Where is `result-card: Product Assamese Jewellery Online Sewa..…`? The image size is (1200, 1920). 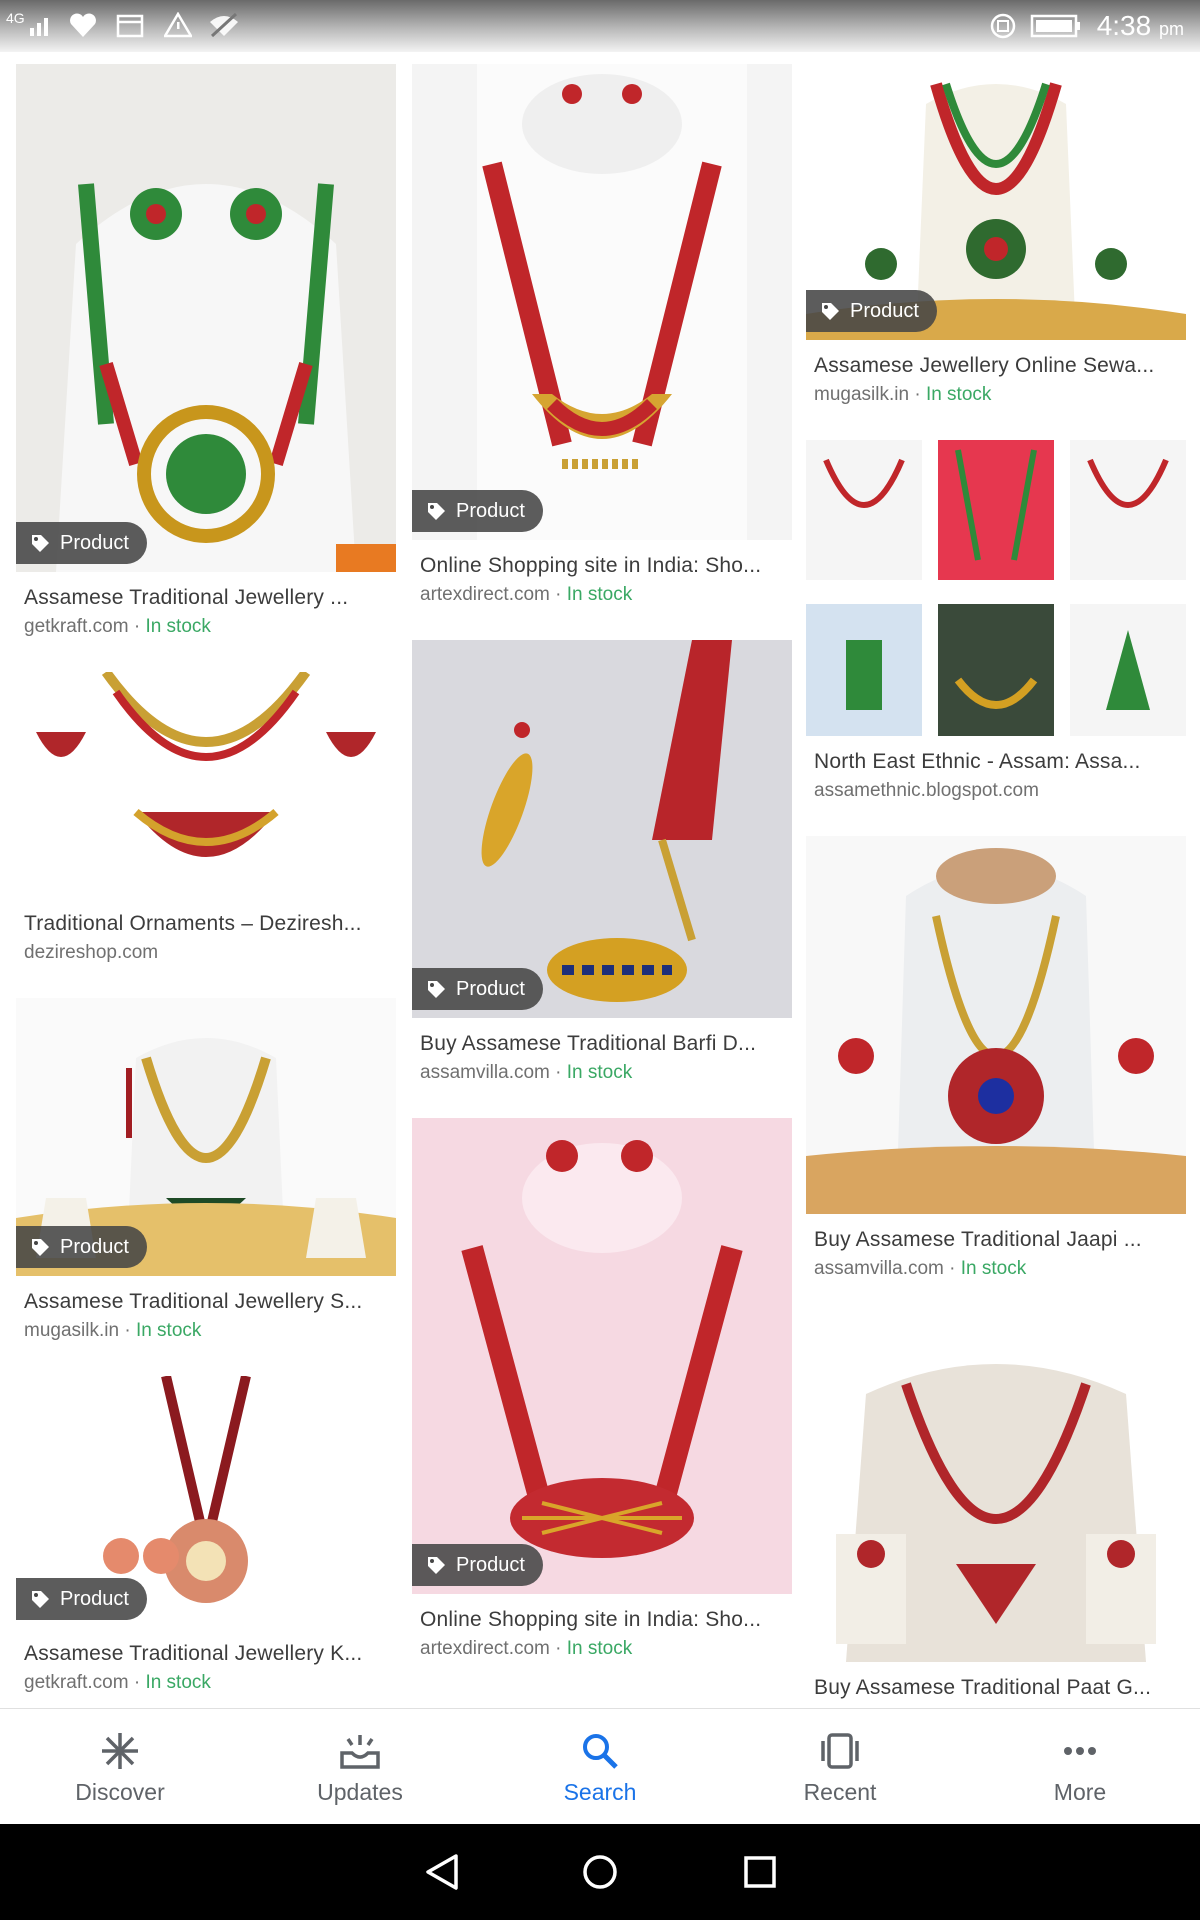
result-card: Product Assamese Jewellery Online Sewa..… is located at coordinates (996, 235).